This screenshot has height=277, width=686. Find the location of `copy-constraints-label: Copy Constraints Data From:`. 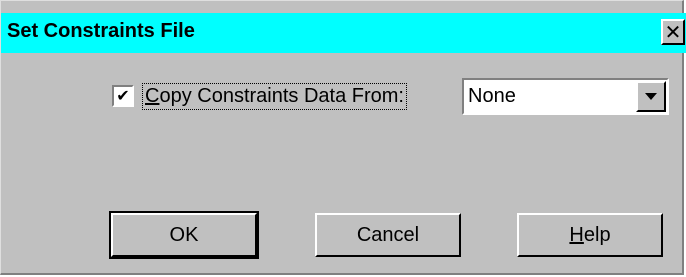

copy-constraints-label: Copy Constraints Data From: is located at coordinates (274, 96).